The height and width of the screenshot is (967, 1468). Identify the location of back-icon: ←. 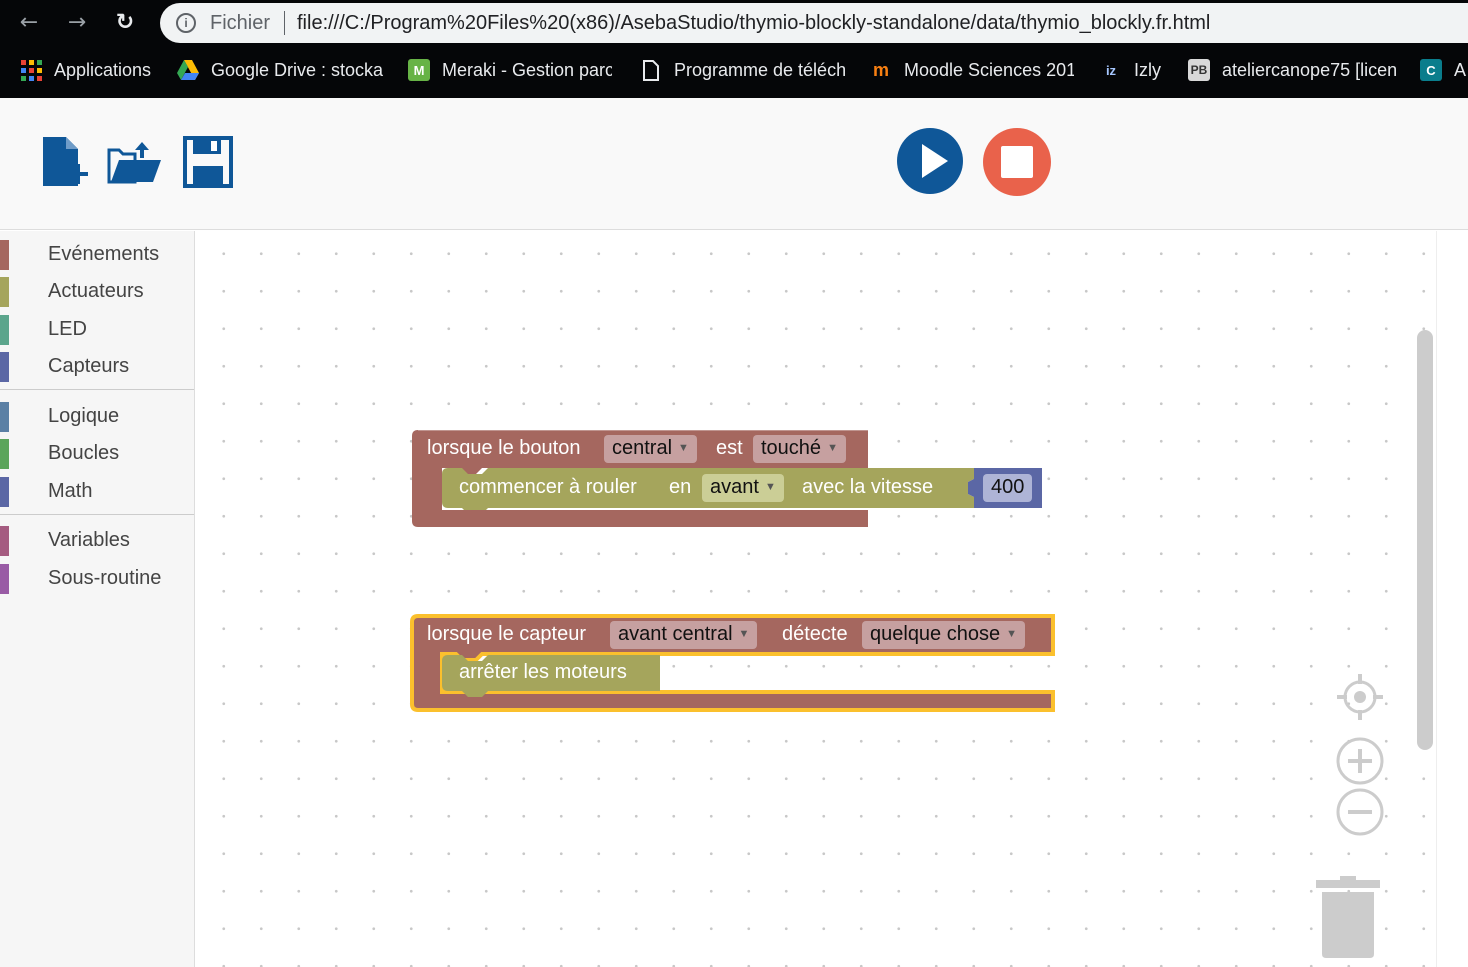
(29, 23).